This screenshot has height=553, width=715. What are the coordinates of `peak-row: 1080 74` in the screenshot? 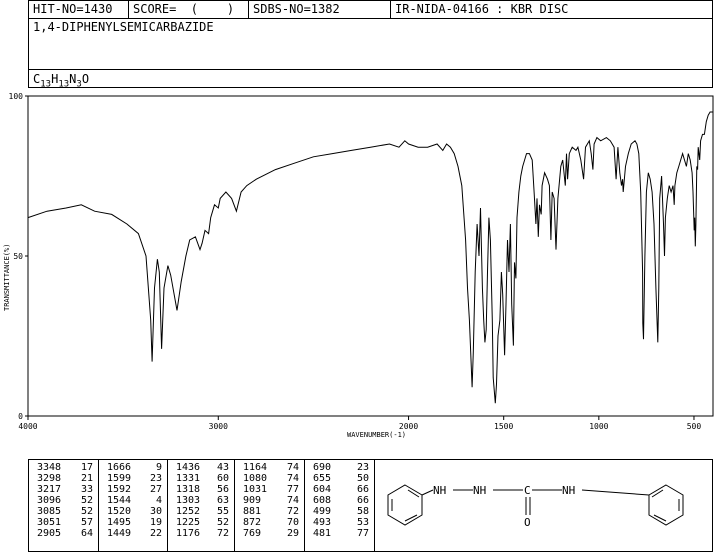 It's located at (269, 478).